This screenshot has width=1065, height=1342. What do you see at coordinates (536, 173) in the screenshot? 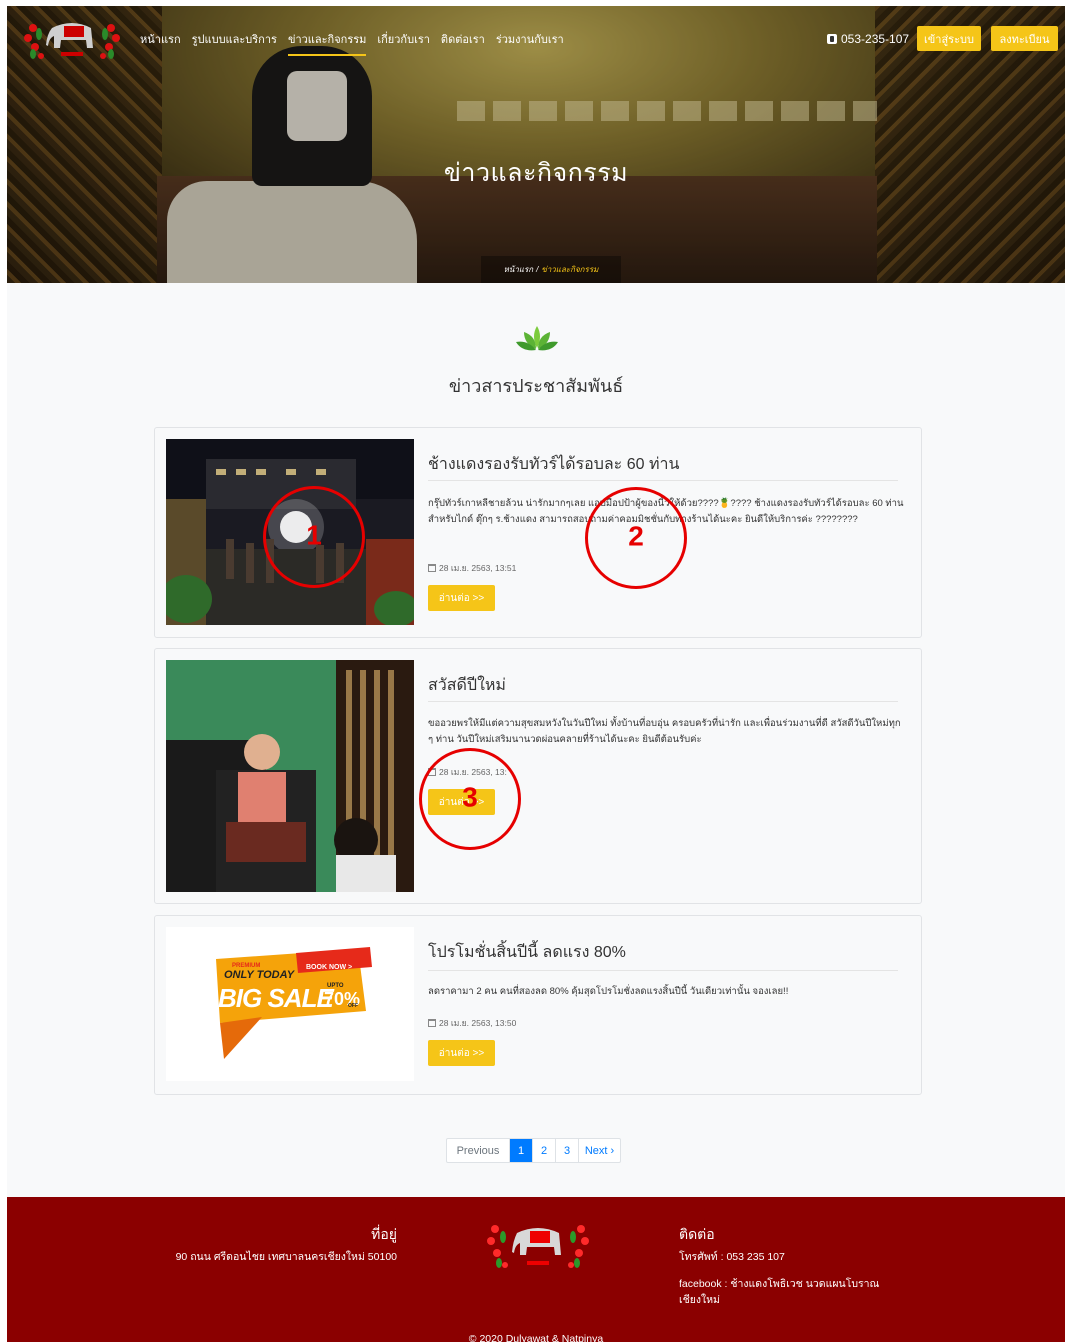
I see `page-title: ข่าวและกิจกรรม` at bounding box center [536, 173].